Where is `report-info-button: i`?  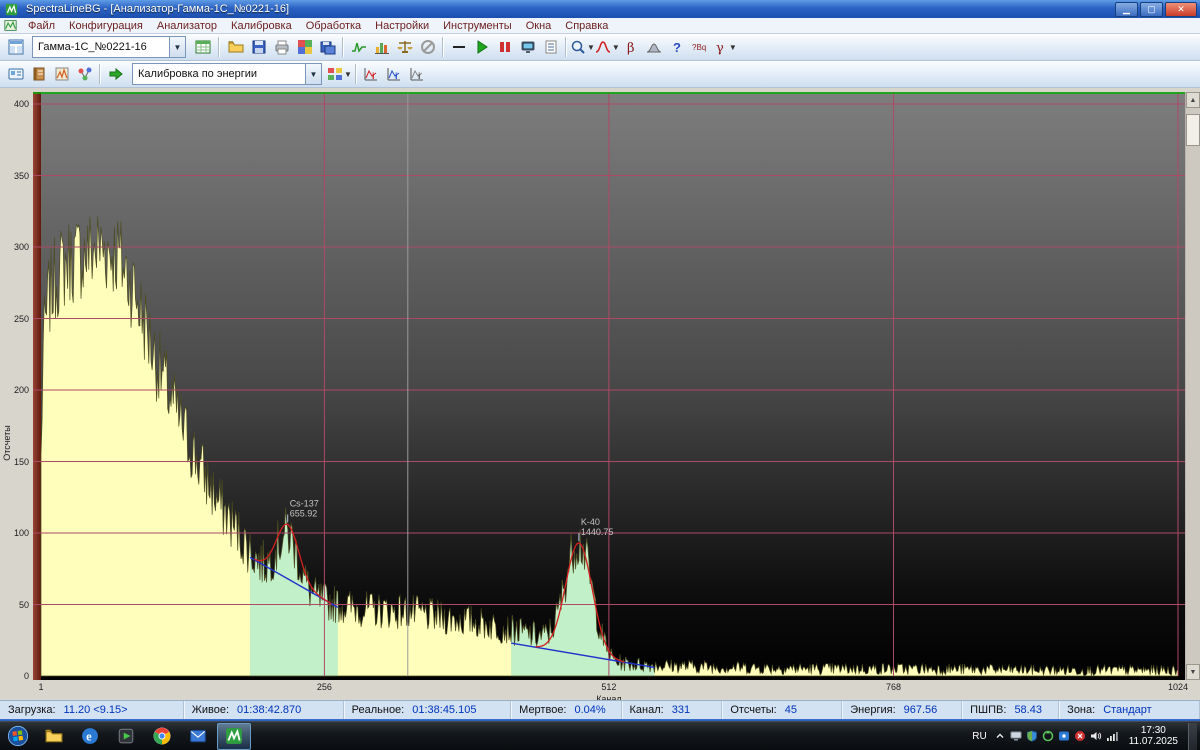
report-info-button: i is located at coordinates (417, 74).